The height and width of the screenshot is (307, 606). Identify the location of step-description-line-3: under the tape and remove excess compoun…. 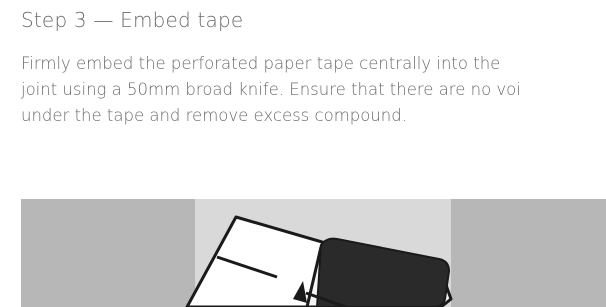
(214, 115).